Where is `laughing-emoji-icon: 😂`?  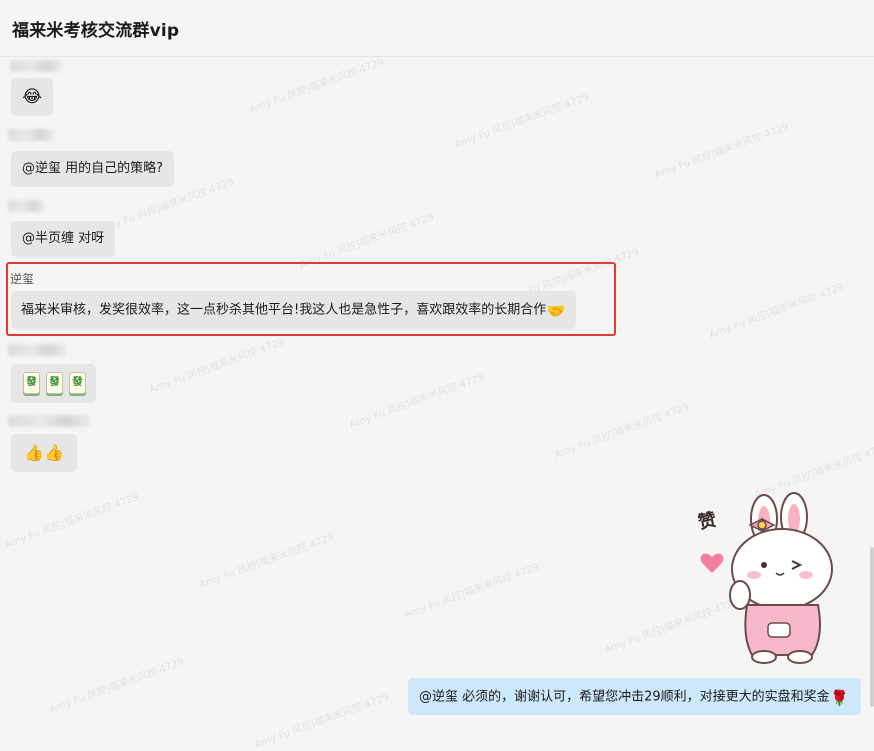 laughing-emoji-icon: 😂 is located at coordinates (32, 97).